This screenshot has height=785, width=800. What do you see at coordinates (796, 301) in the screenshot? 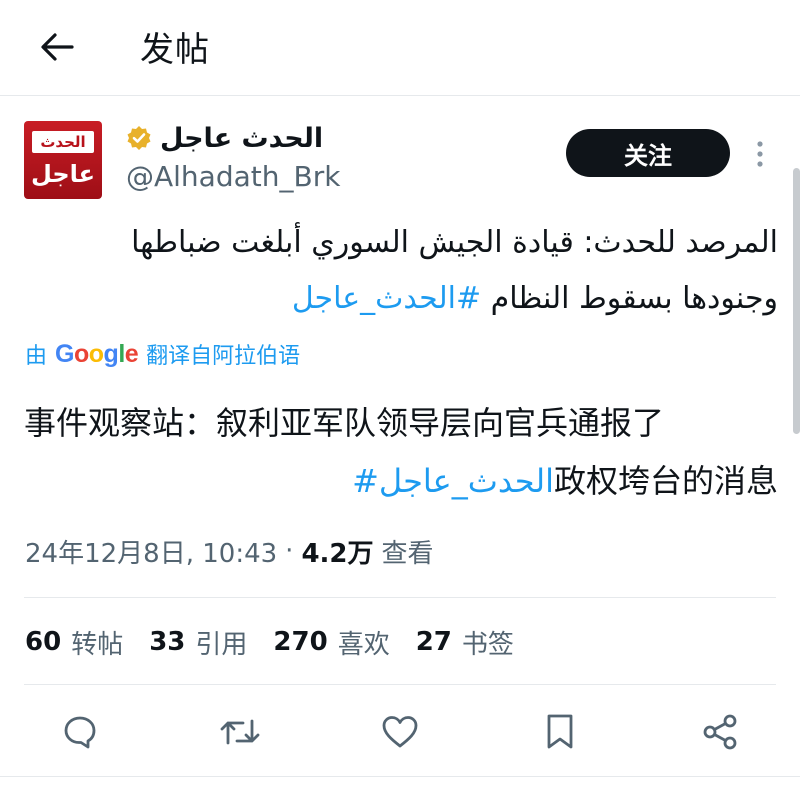
I see `scrollbar` at bounding box center [796, 301].